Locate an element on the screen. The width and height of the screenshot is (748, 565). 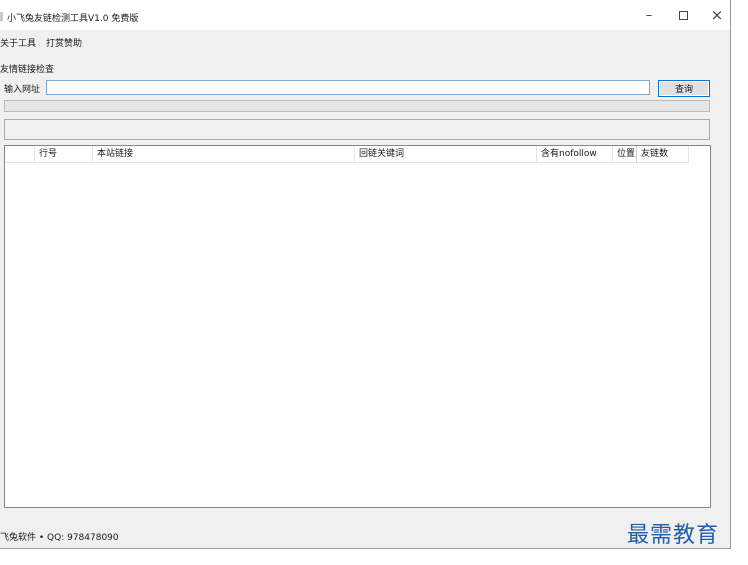
maximize-button is located at coordinates (683, 15).